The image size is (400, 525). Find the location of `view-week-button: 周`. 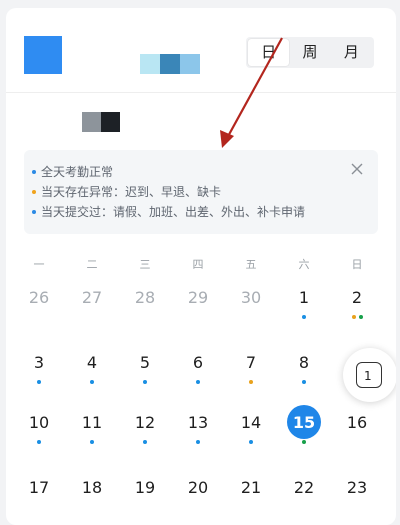

view-week-button: 周 is located at coordinates (309, 52).